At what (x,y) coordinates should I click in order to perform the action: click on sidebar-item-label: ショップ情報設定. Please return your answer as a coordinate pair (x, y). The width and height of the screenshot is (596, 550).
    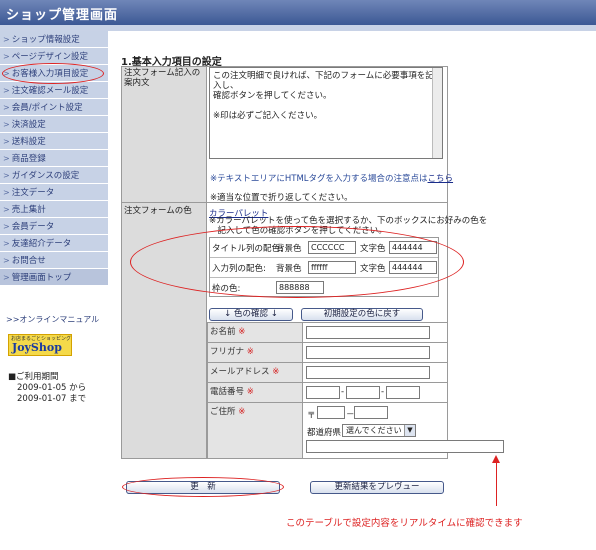
    Looking at the image, I should click on (45, 40).